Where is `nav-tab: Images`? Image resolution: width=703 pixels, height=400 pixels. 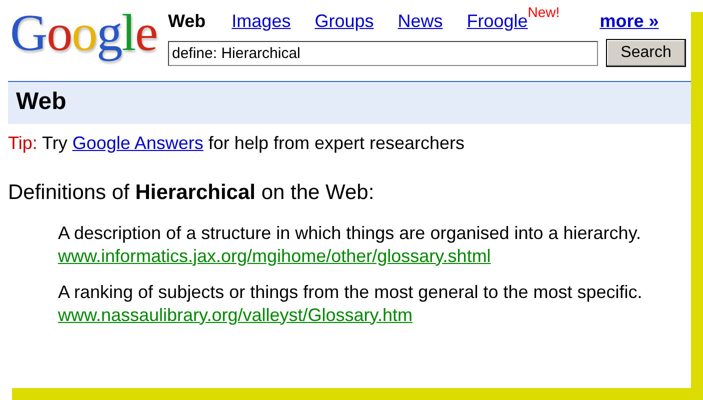
nav-tab: Images is located at coordinates (261, 21).